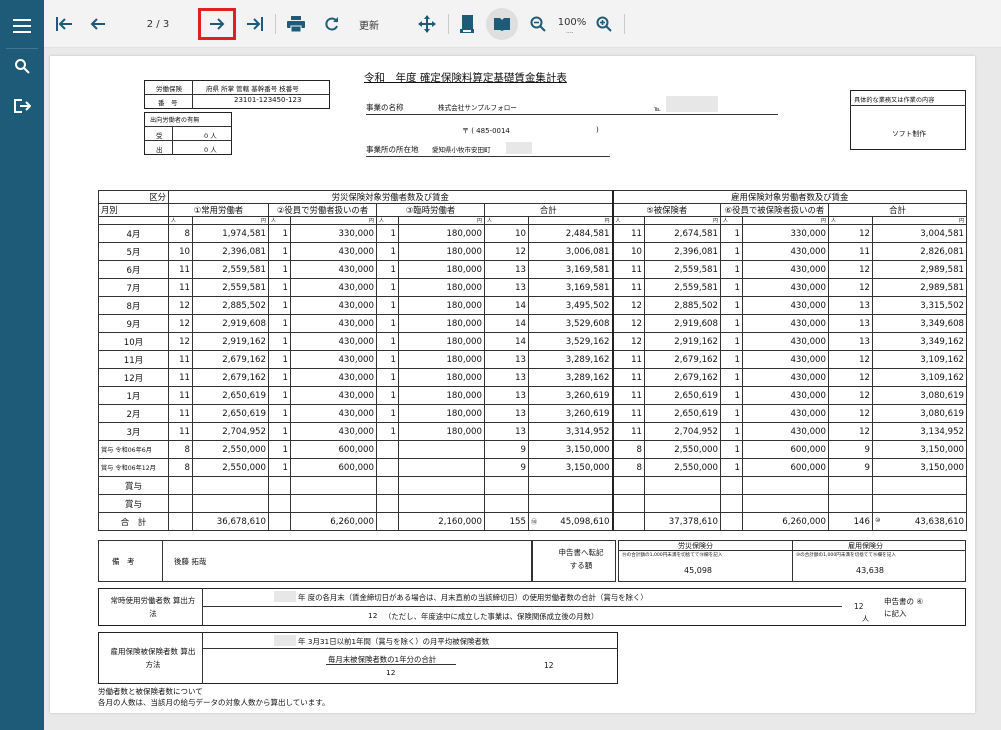  I want to click on postal-code-close: ), so click(597, 130).